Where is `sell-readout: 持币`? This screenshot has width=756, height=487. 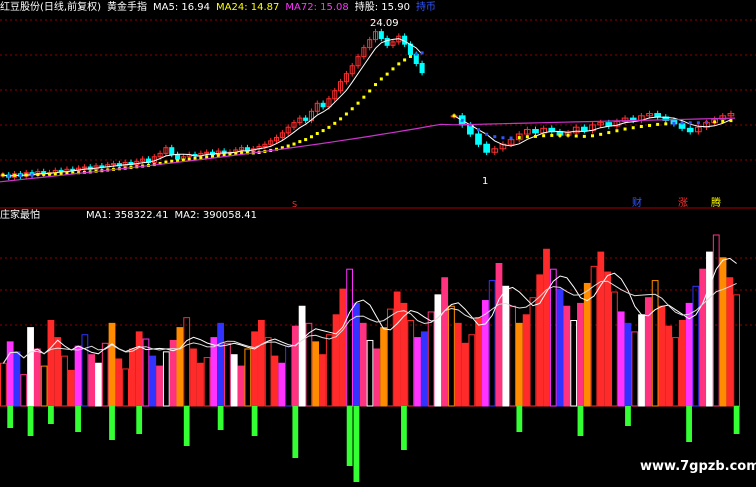
sell-readout: 持币 is located at coordinates (425, 7).